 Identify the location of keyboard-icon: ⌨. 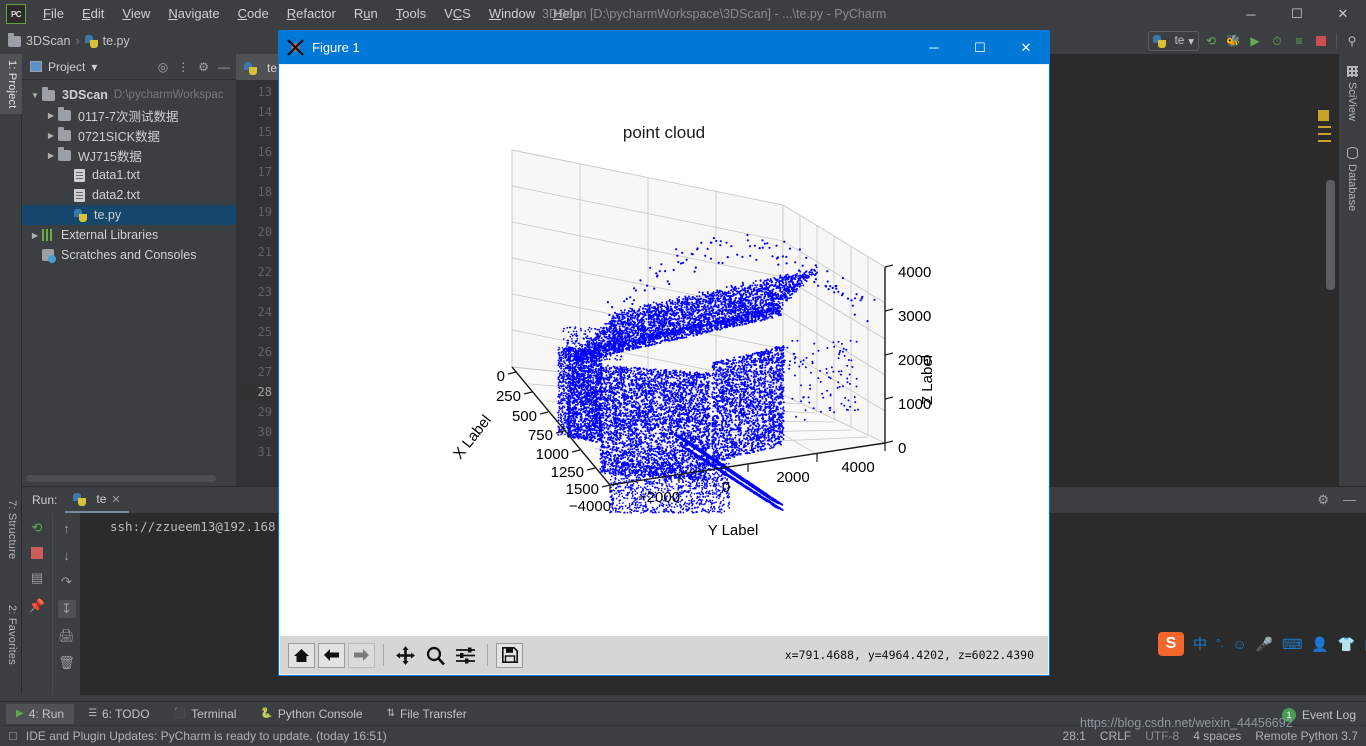
(1292, 644).